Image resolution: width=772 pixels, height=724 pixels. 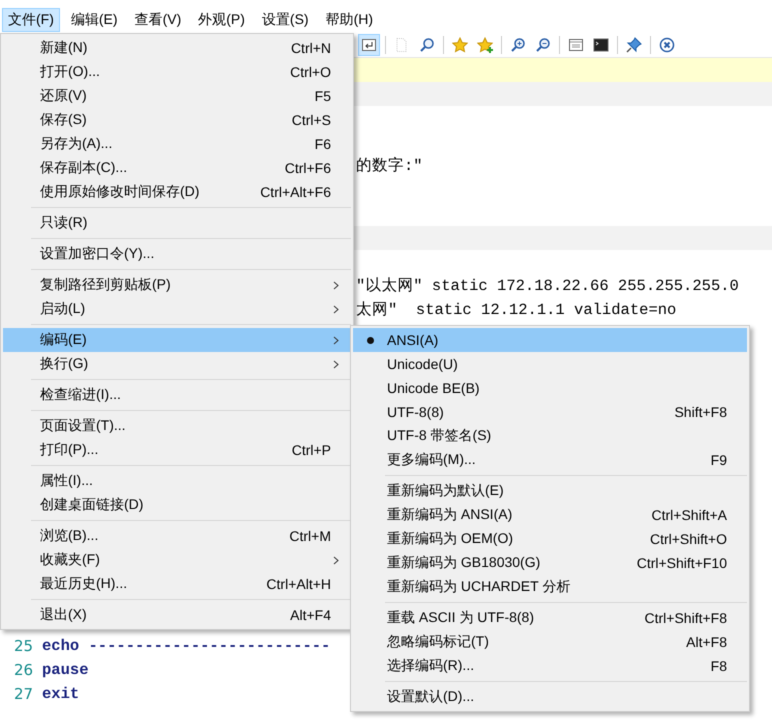 What do you see at coordinates (61, 694) in the screenshot?
I see `code-line: exit` at bounding box center [61, 694].